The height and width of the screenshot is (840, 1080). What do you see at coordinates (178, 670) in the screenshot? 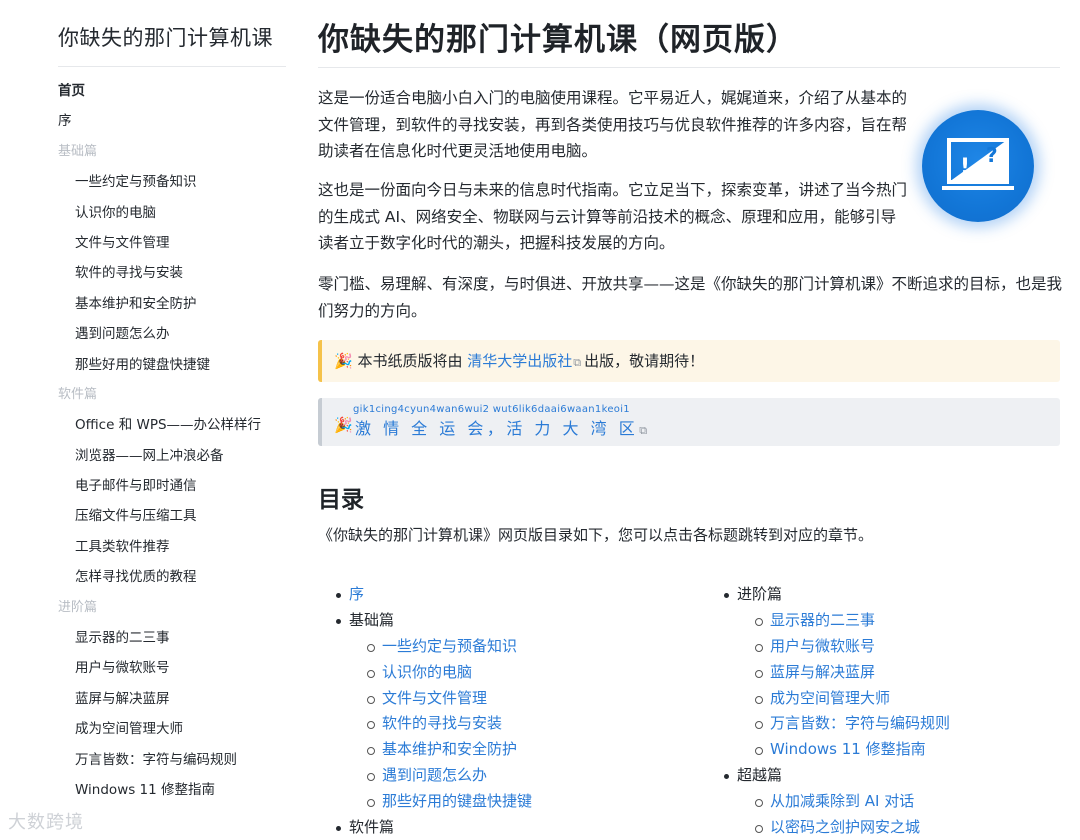
I see `sidebar-item: 用户与微软账号` at bounding box center [178, 670].